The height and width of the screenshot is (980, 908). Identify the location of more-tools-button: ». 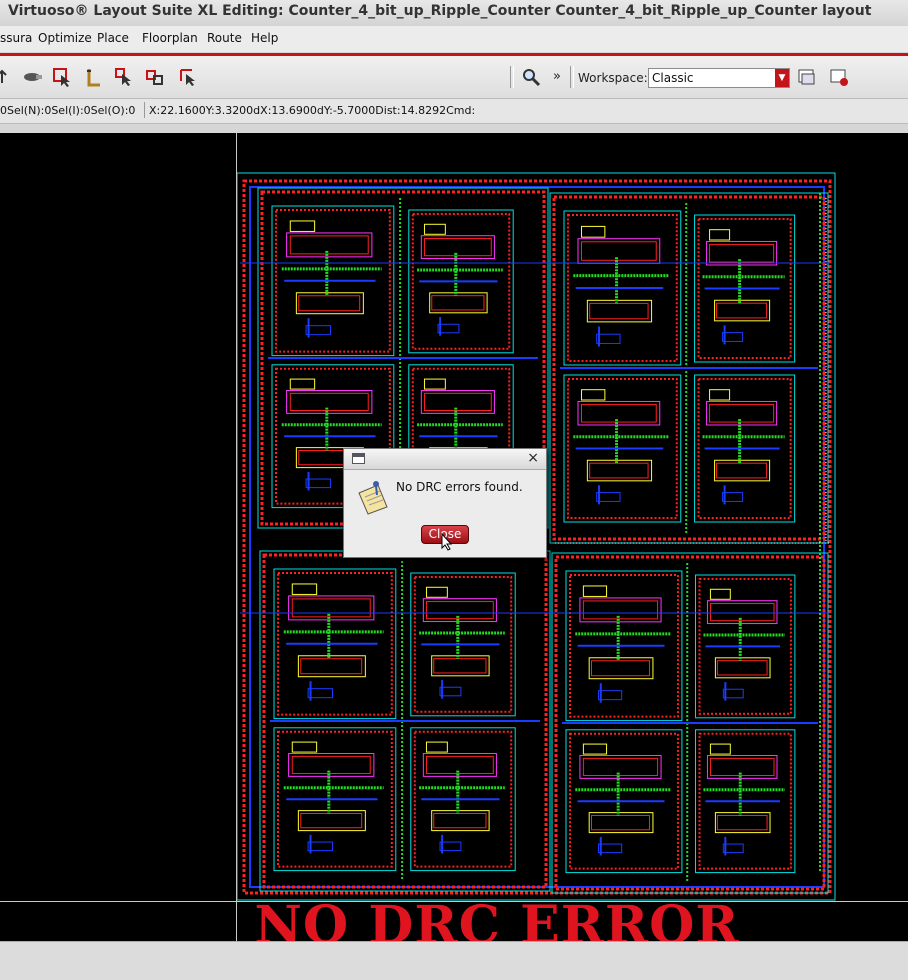
(557, 76).